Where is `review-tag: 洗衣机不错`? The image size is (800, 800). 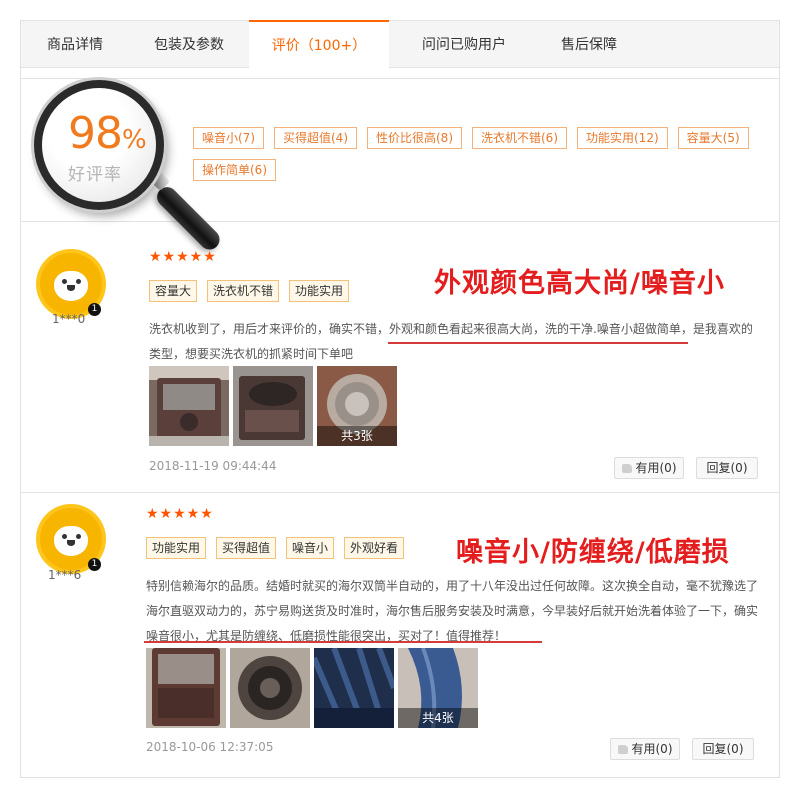
review-tag: 洗衣机不错 is located at coordinates (243, 291).